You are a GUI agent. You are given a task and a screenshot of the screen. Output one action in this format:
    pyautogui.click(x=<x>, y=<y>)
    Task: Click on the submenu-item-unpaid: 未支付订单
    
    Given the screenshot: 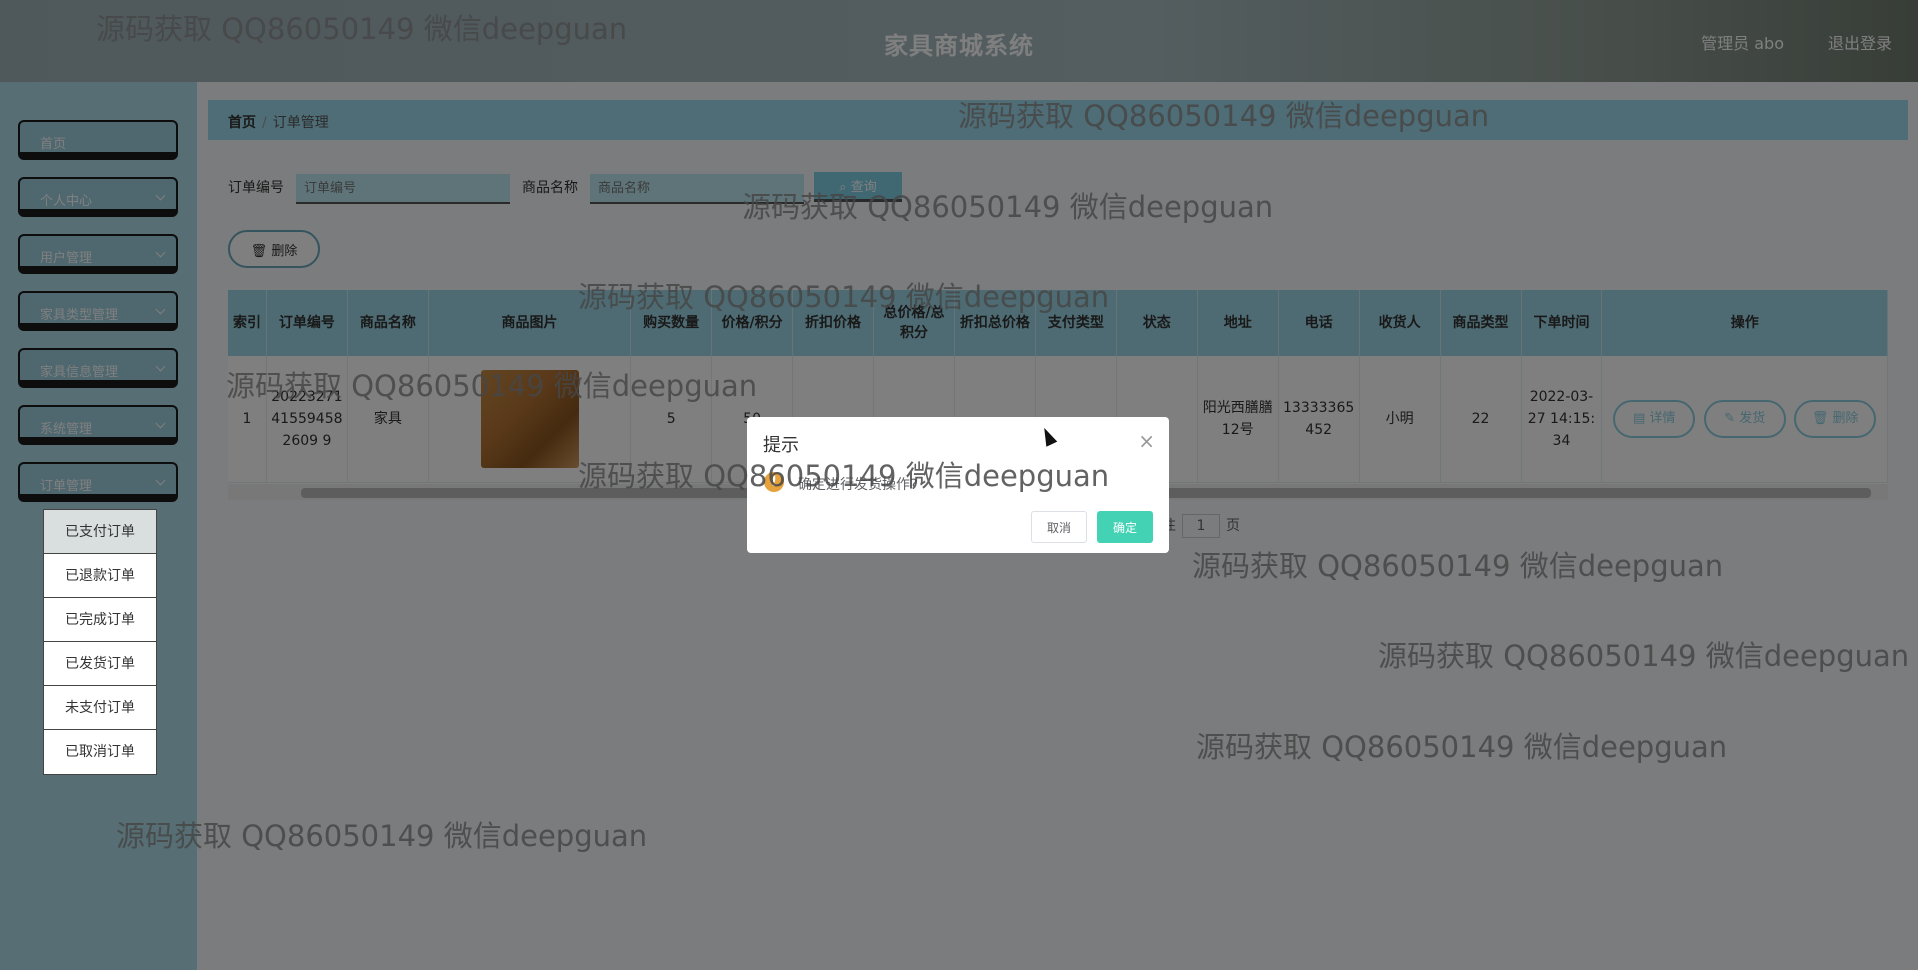 What is the action you would take?
    pyautogui.click(x=100, y=708)
    